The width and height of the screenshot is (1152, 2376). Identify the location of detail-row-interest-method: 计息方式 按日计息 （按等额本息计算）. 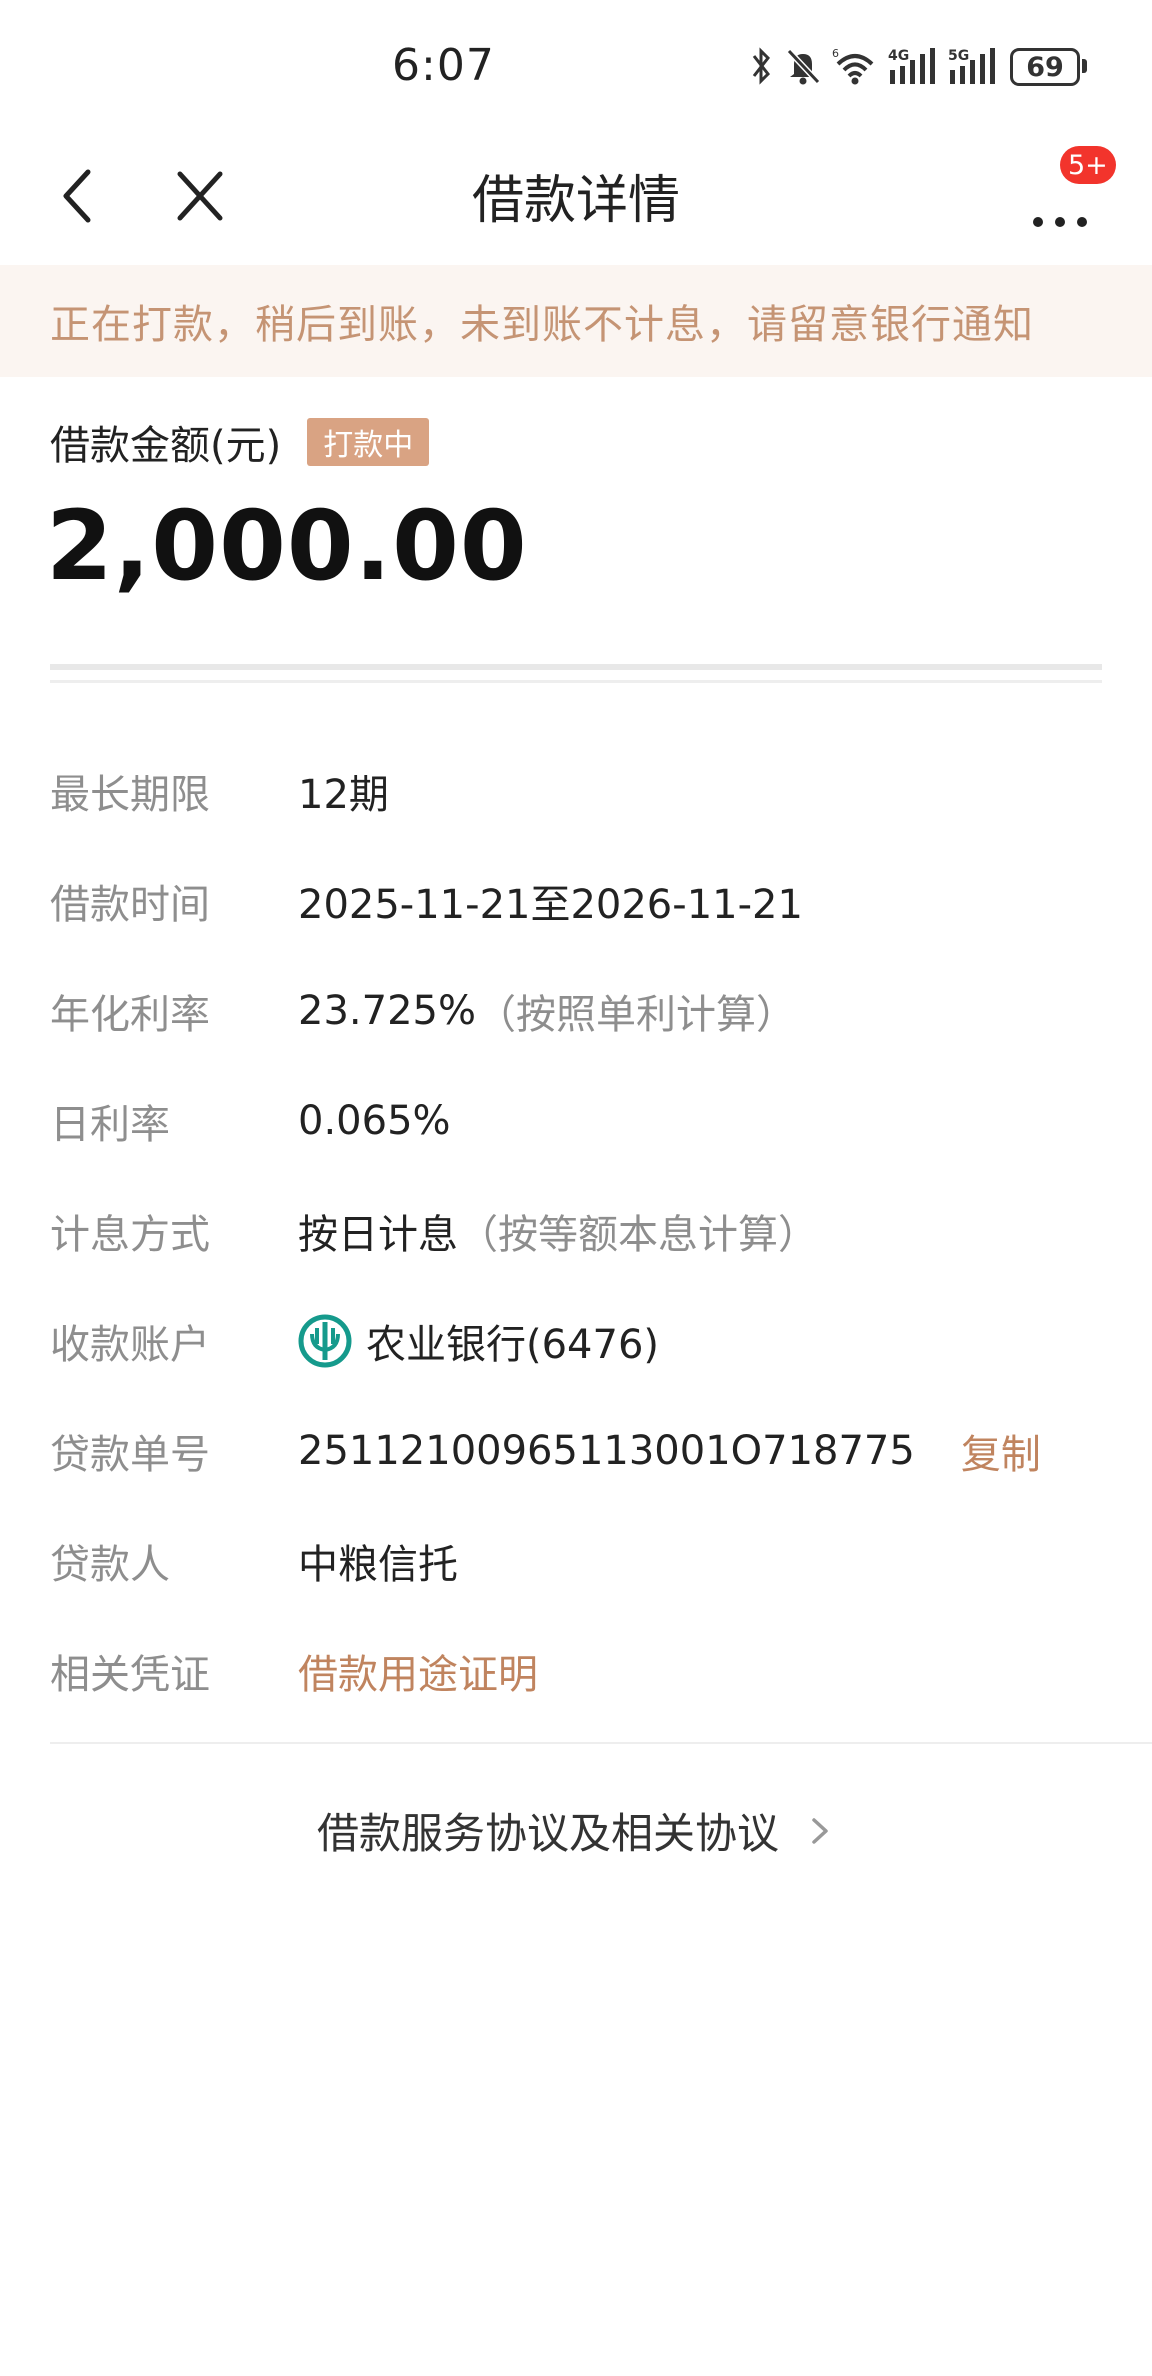
(576, 1231).